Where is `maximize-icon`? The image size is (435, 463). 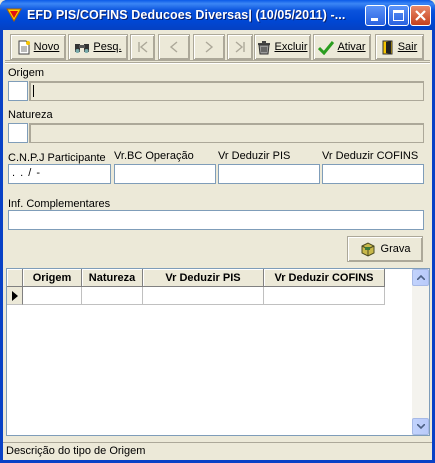
maximize-icon is located at coordinates (398, 15).